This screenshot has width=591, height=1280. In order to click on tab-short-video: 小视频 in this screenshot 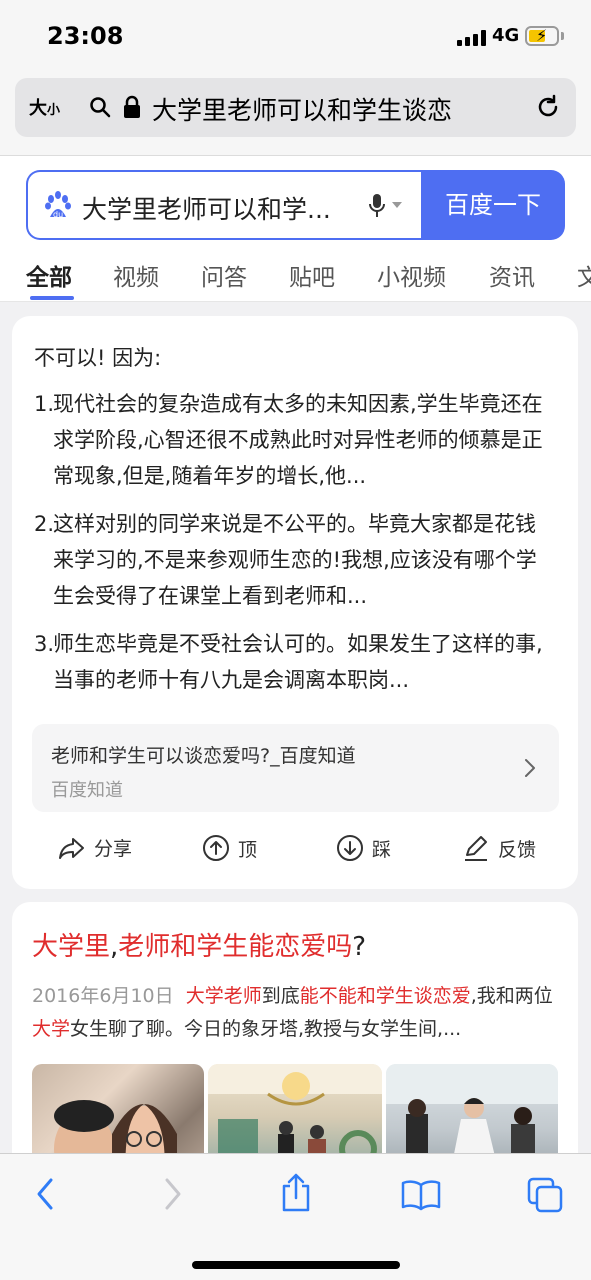, I will do `click(411, 275)`.